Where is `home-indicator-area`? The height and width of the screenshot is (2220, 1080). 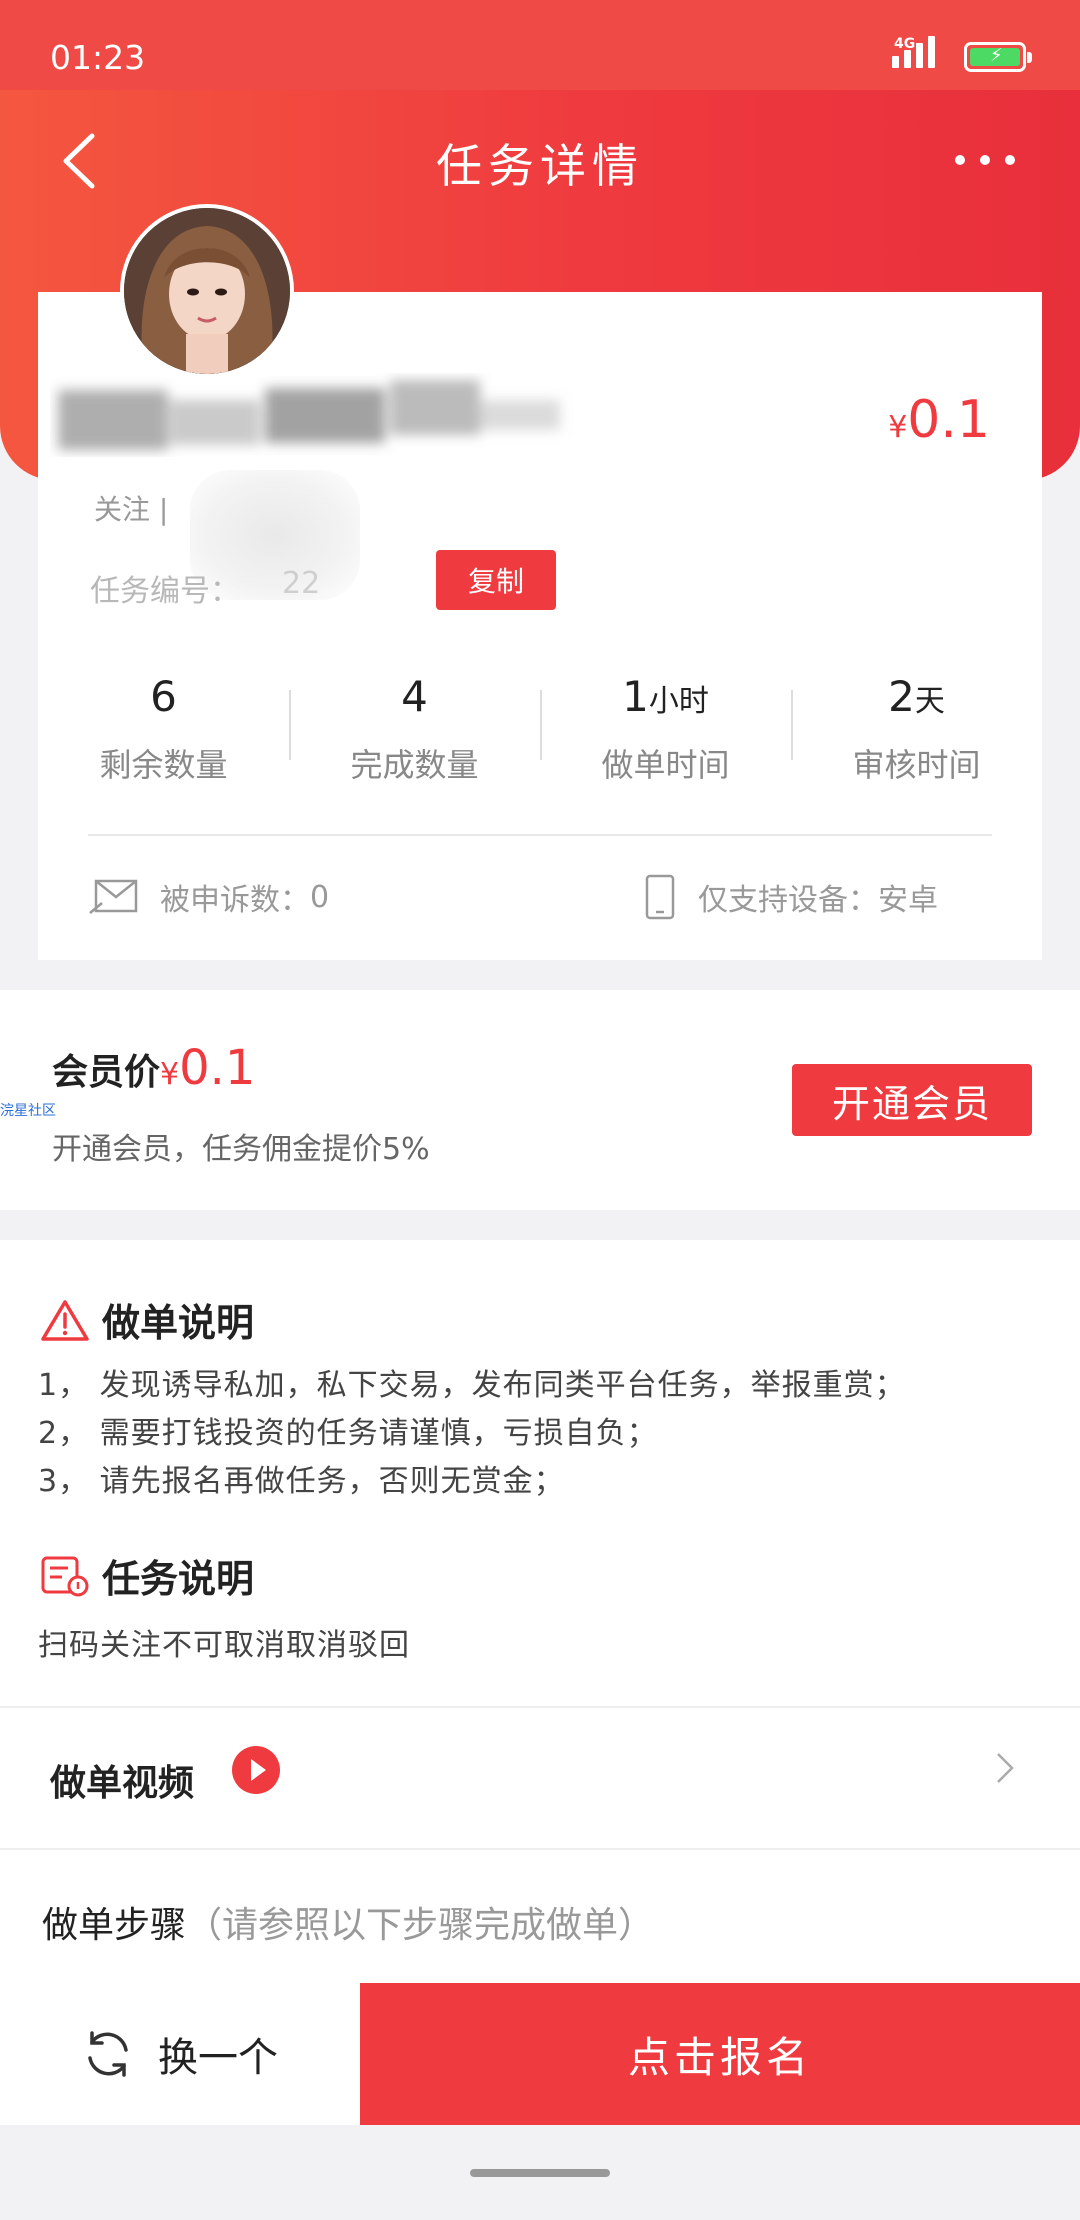 home-indicator-area is located at coordinates (540, 2172).